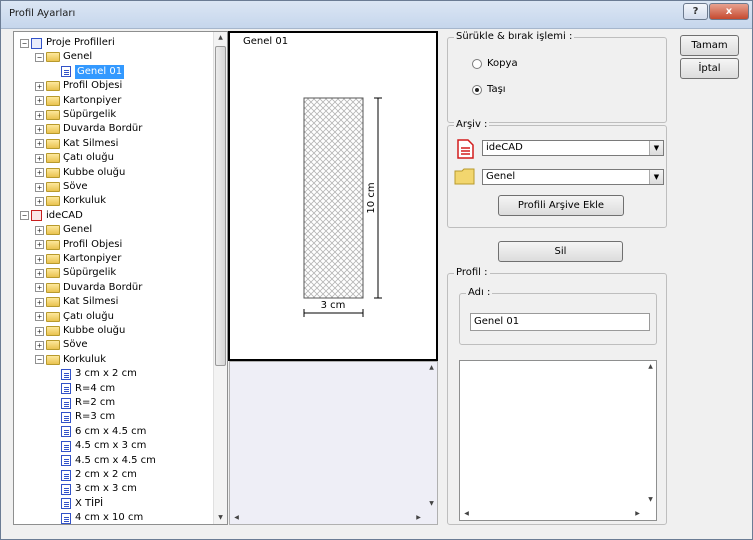 The height and width of the screenshot is (540, 753). What do you see at coordinates (709, 45) in the screenshot?
I see `ok-button: Tamam` at bounding box center [709, 45].